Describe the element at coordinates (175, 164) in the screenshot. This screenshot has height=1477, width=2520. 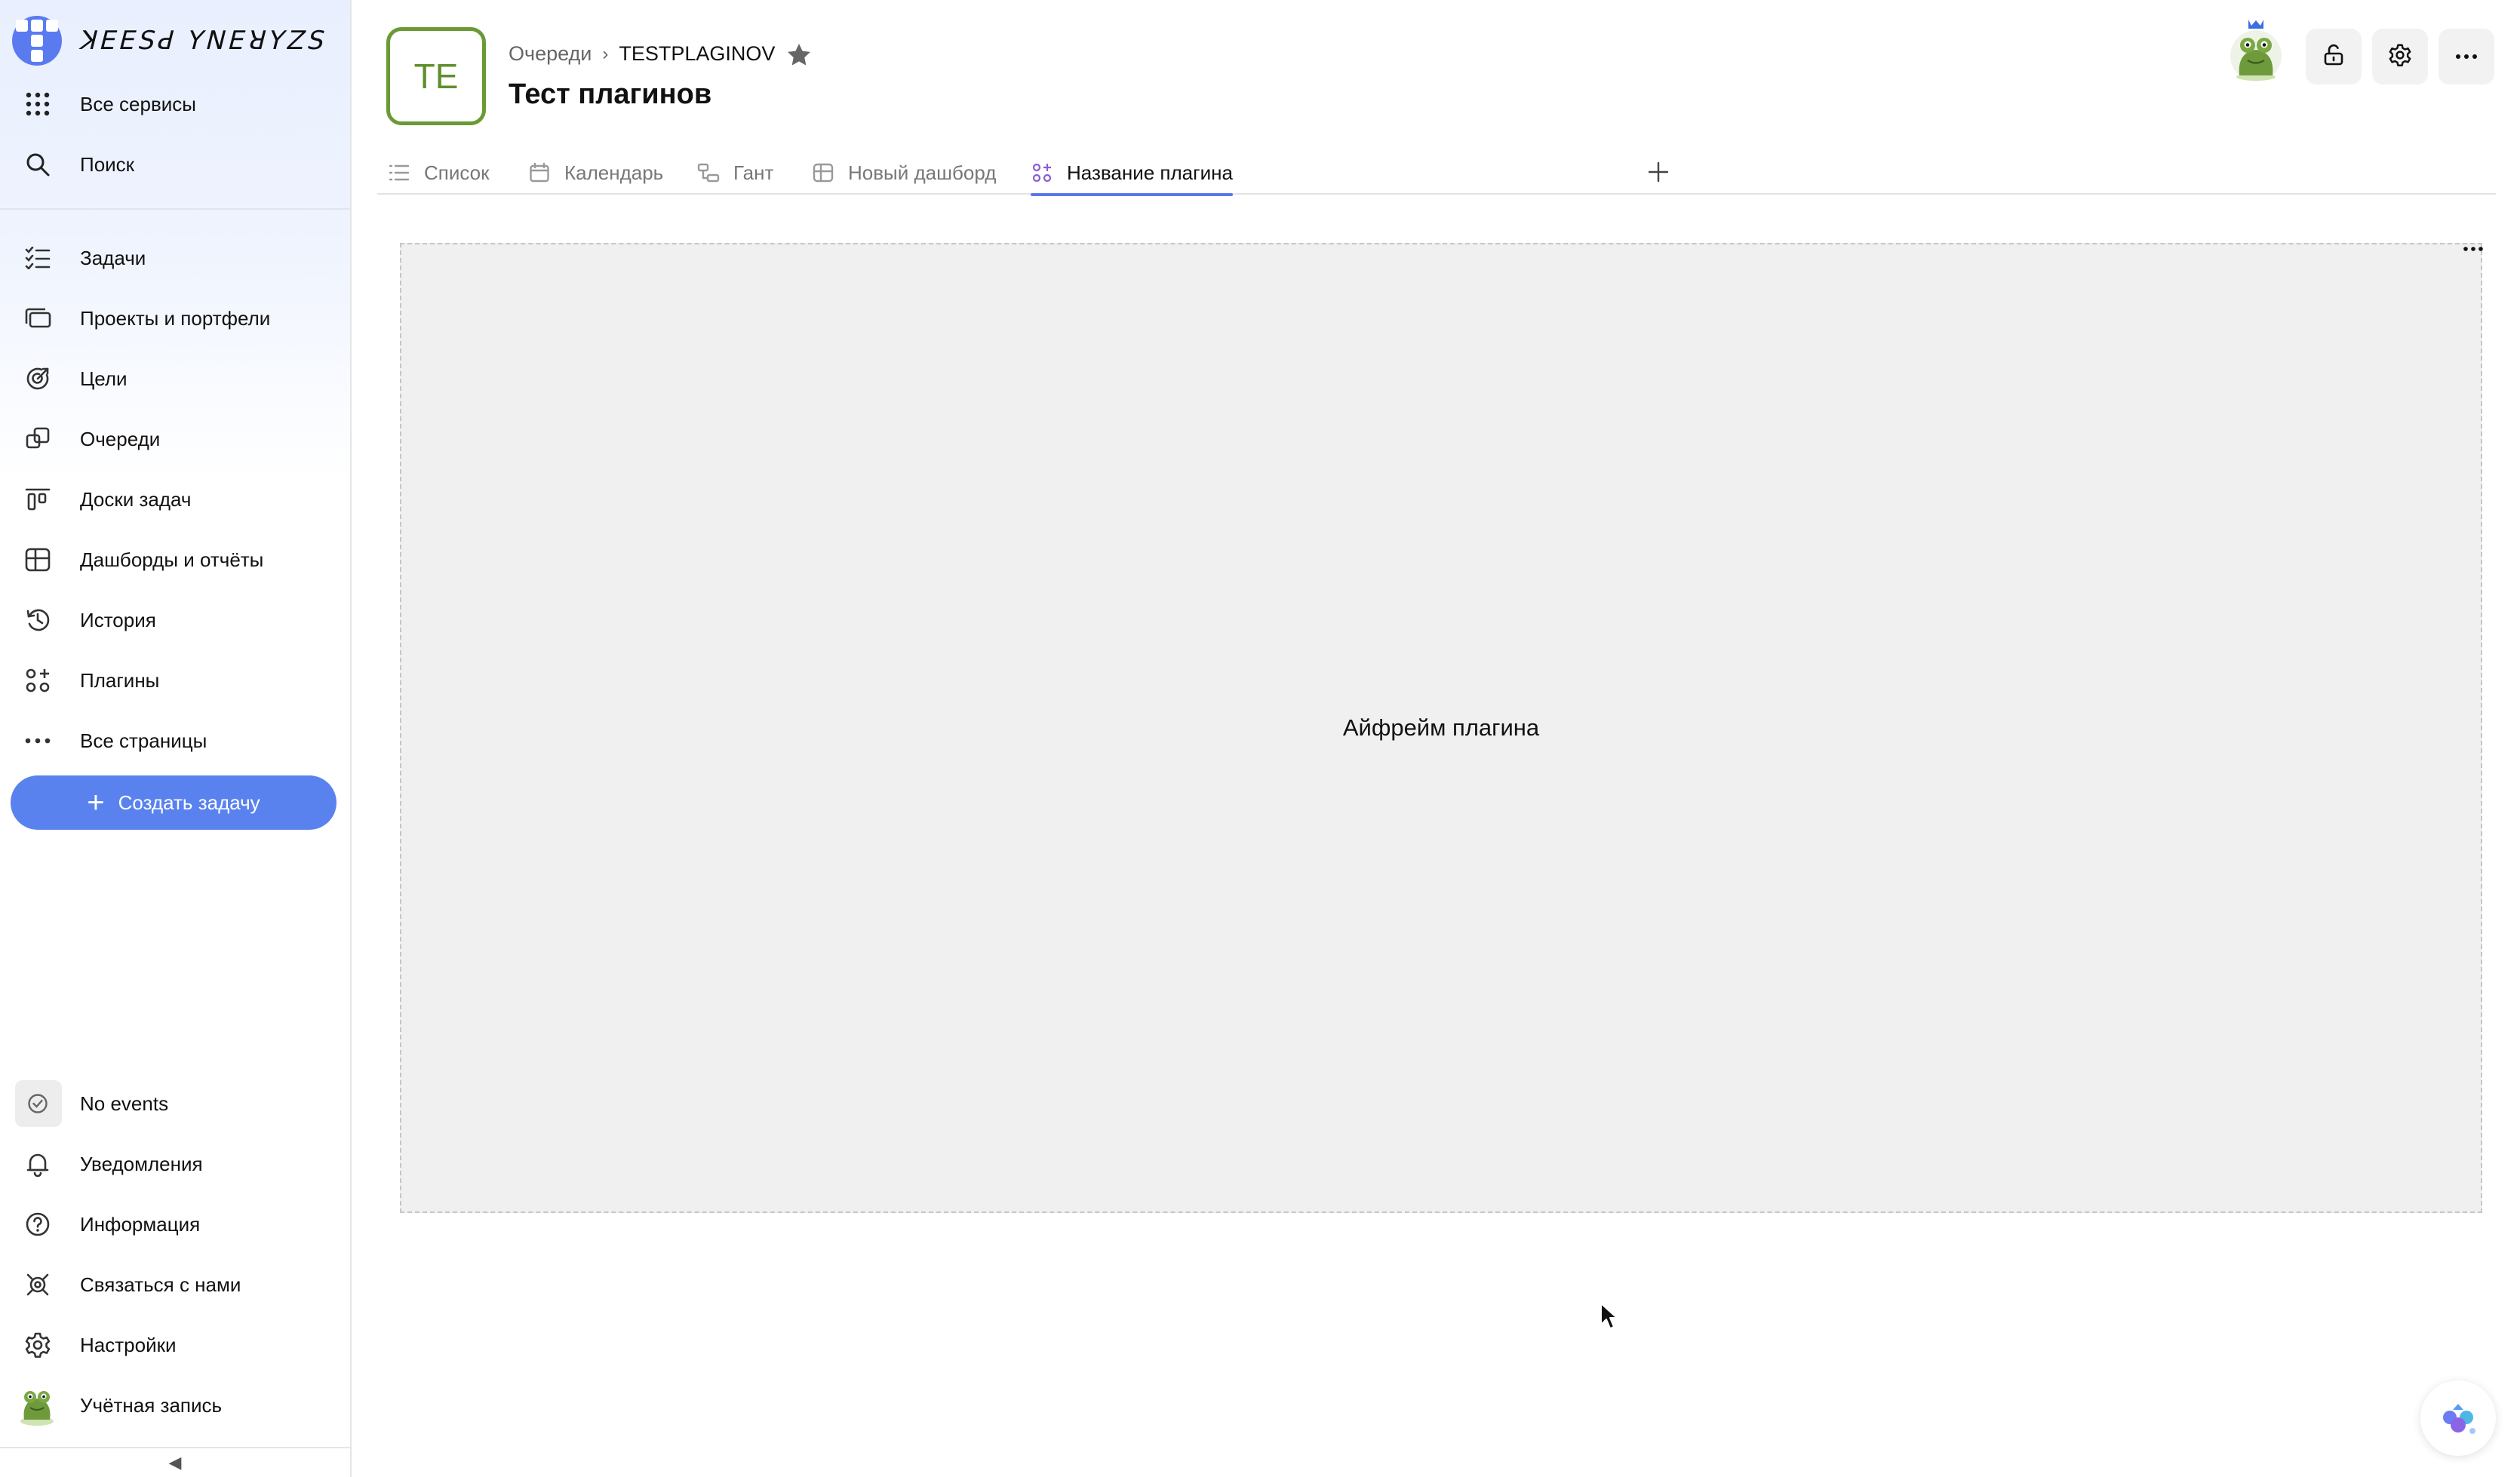
I see `sidebar-item-search: Поиск` at that location.